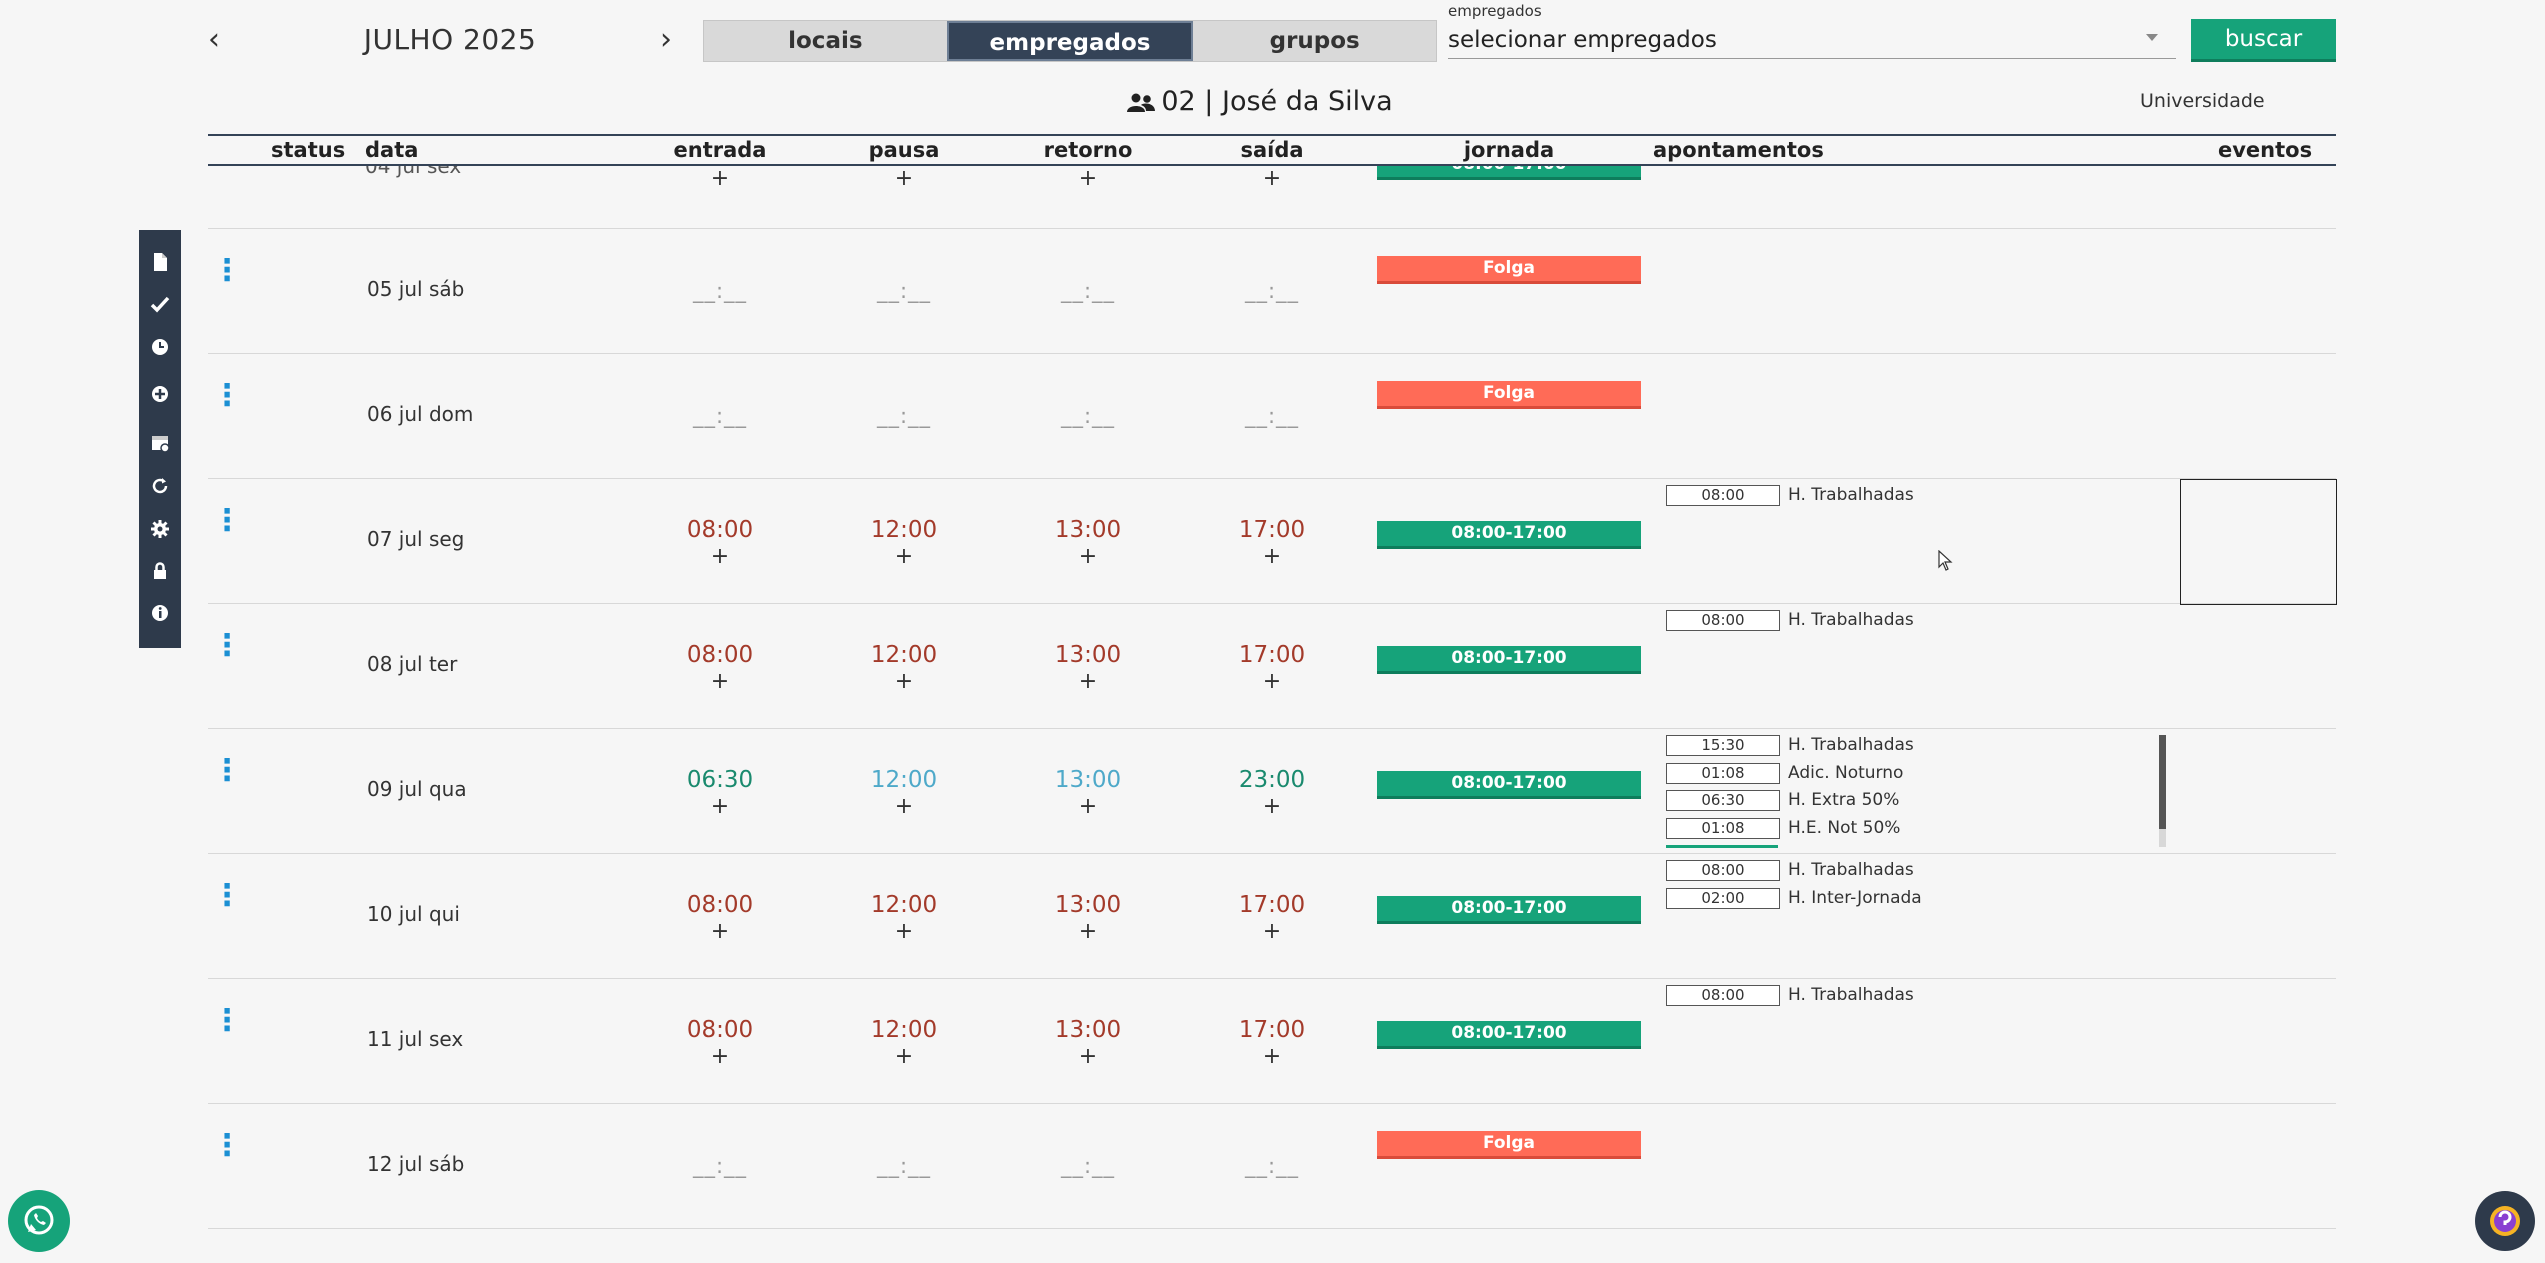 This screenshot has height=1263, width=2545. What do you see at coordinates (160, 347) in the screenshot?
I see `clock-icon` at bounding box center [160, 347].